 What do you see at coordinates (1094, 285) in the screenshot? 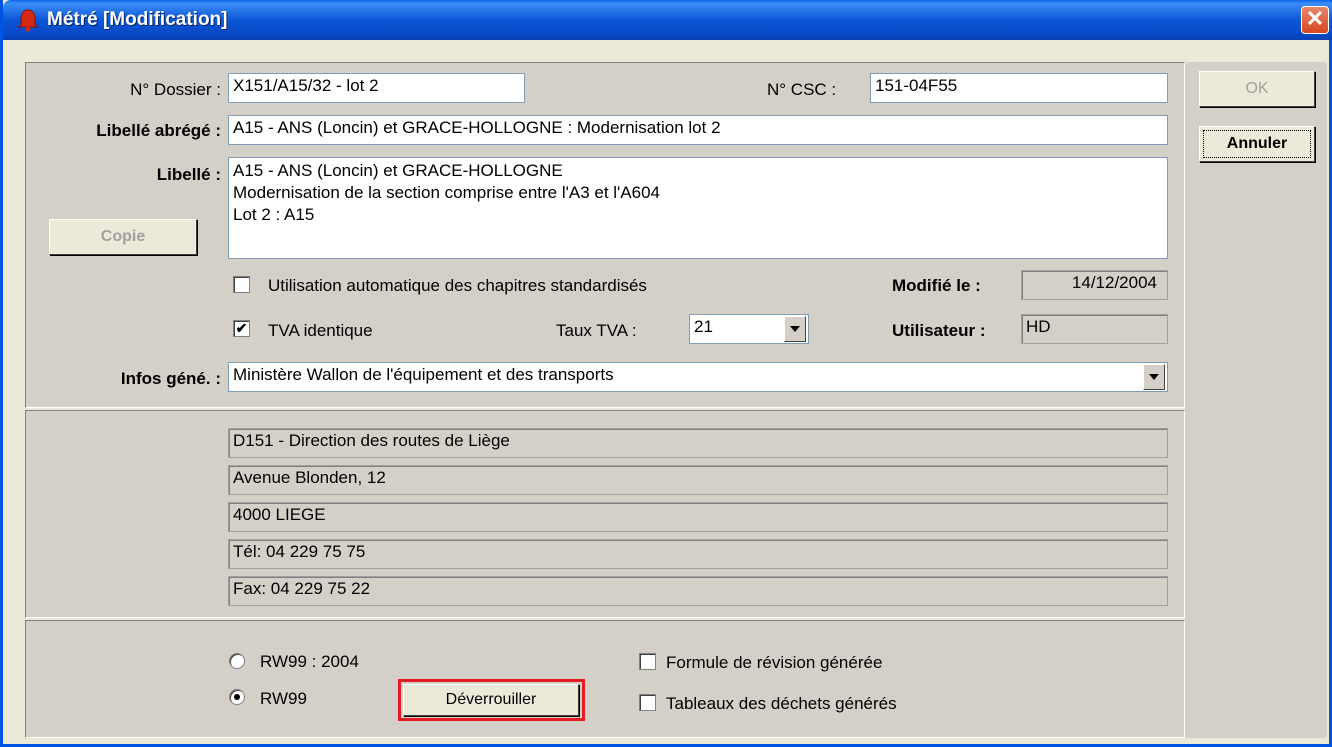
I see `modifie-field: 14/12/2004` at bounding box center [1094, 285].